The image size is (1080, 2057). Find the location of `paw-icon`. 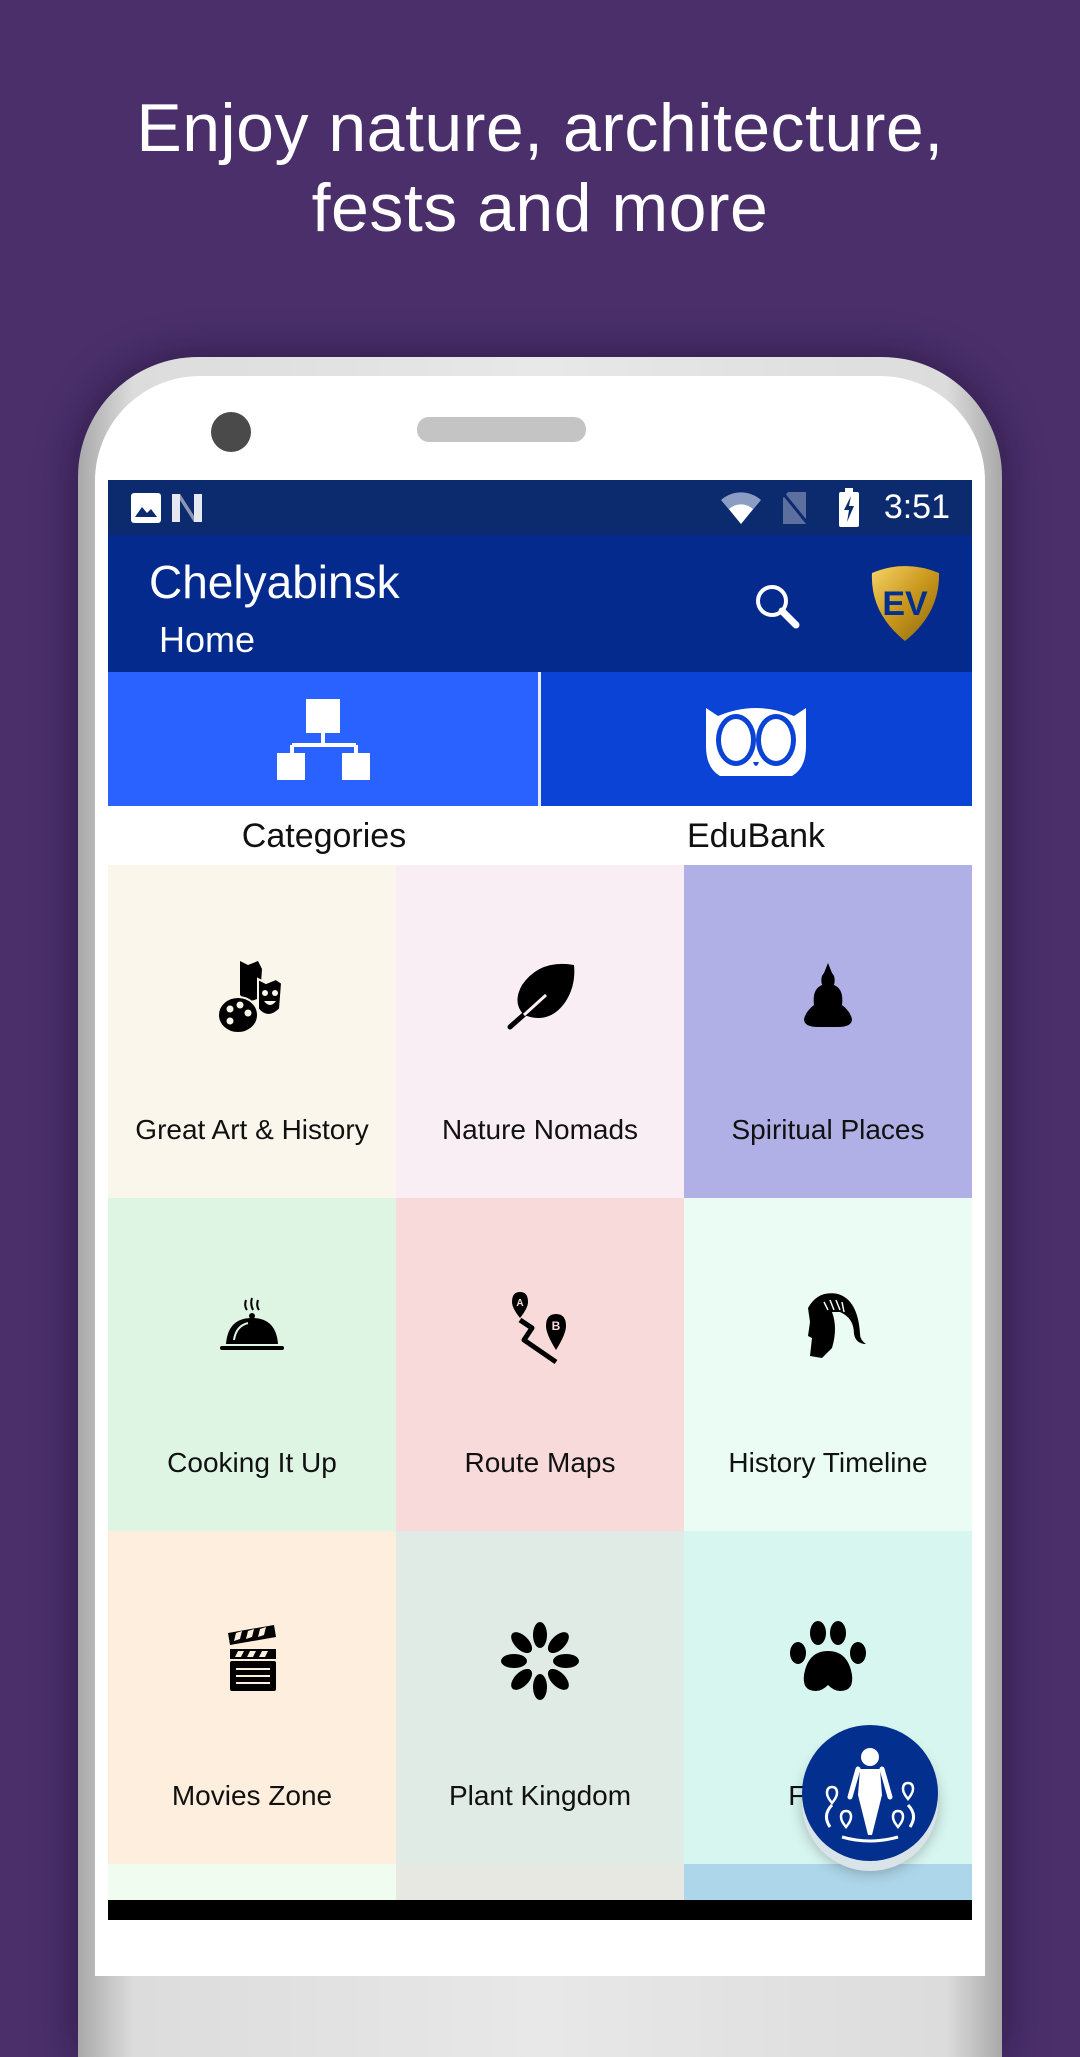

paw-icon is located at coordinates (828, 1656).